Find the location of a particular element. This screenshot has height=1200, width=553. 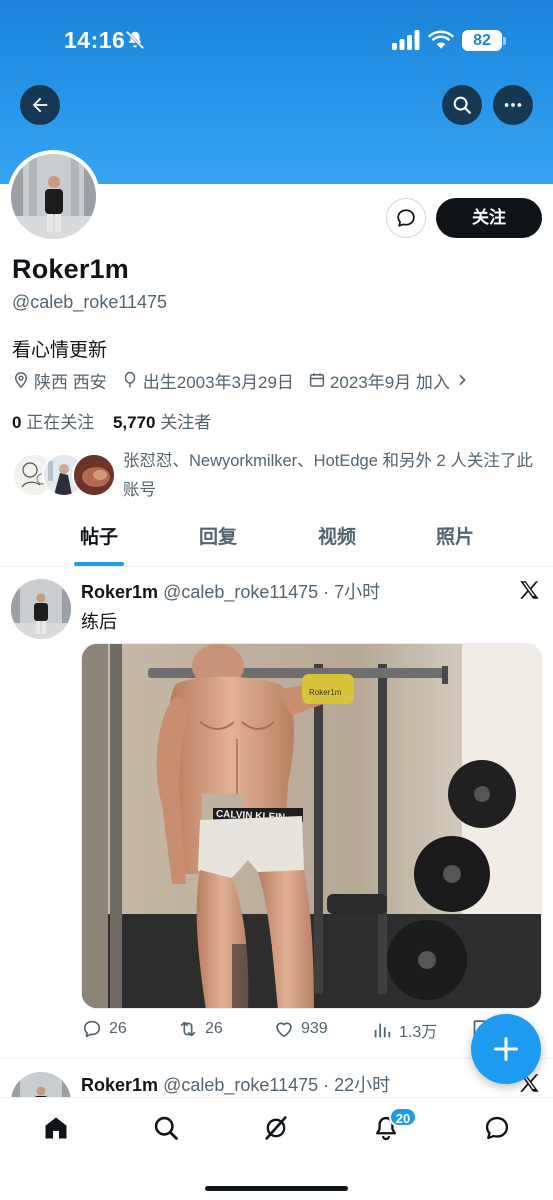

profile-display-name: Roker1m is located at coordinates (70, 269).